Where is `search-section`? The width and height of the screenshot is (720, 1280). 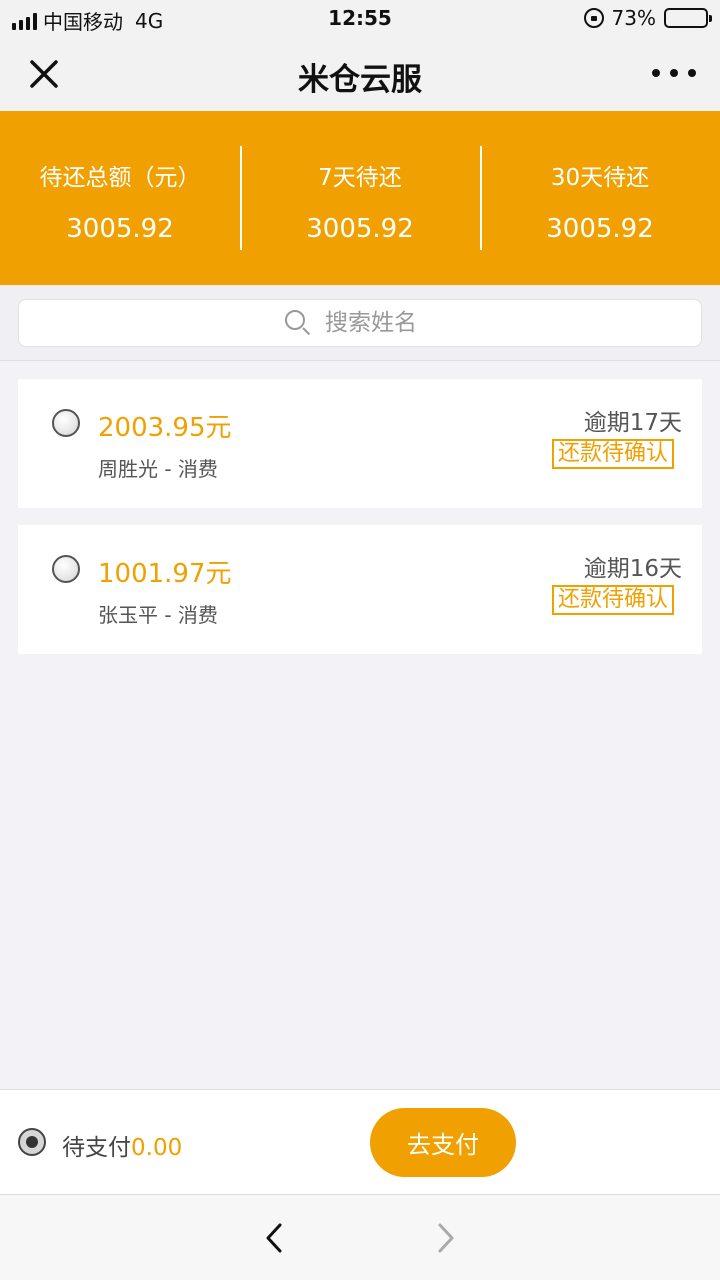
search-section is located at coordinates (360, 323).